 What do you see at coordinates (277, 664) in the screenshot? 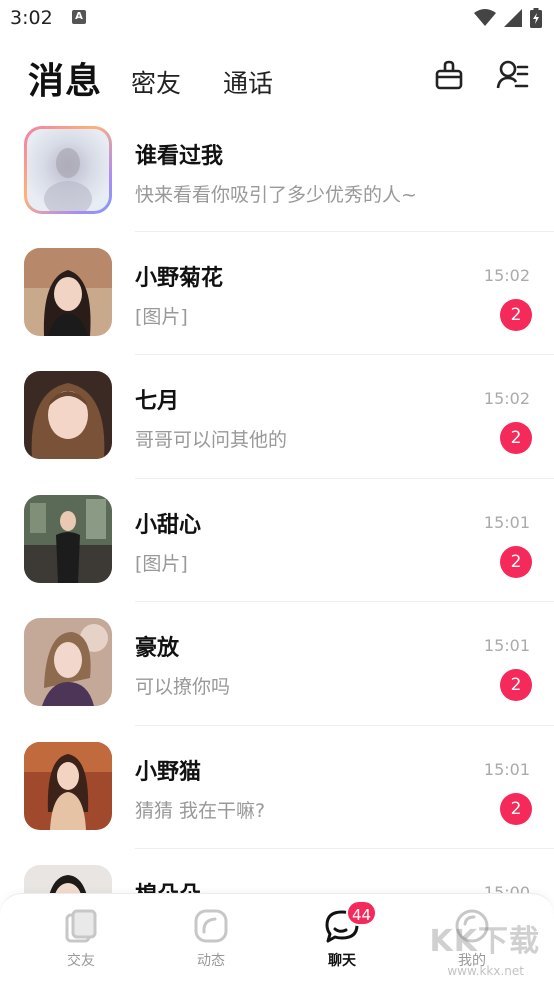
I see `chat-row: 豪放 可以撩你吗 15:01 2` at bounding box center [277, 664].